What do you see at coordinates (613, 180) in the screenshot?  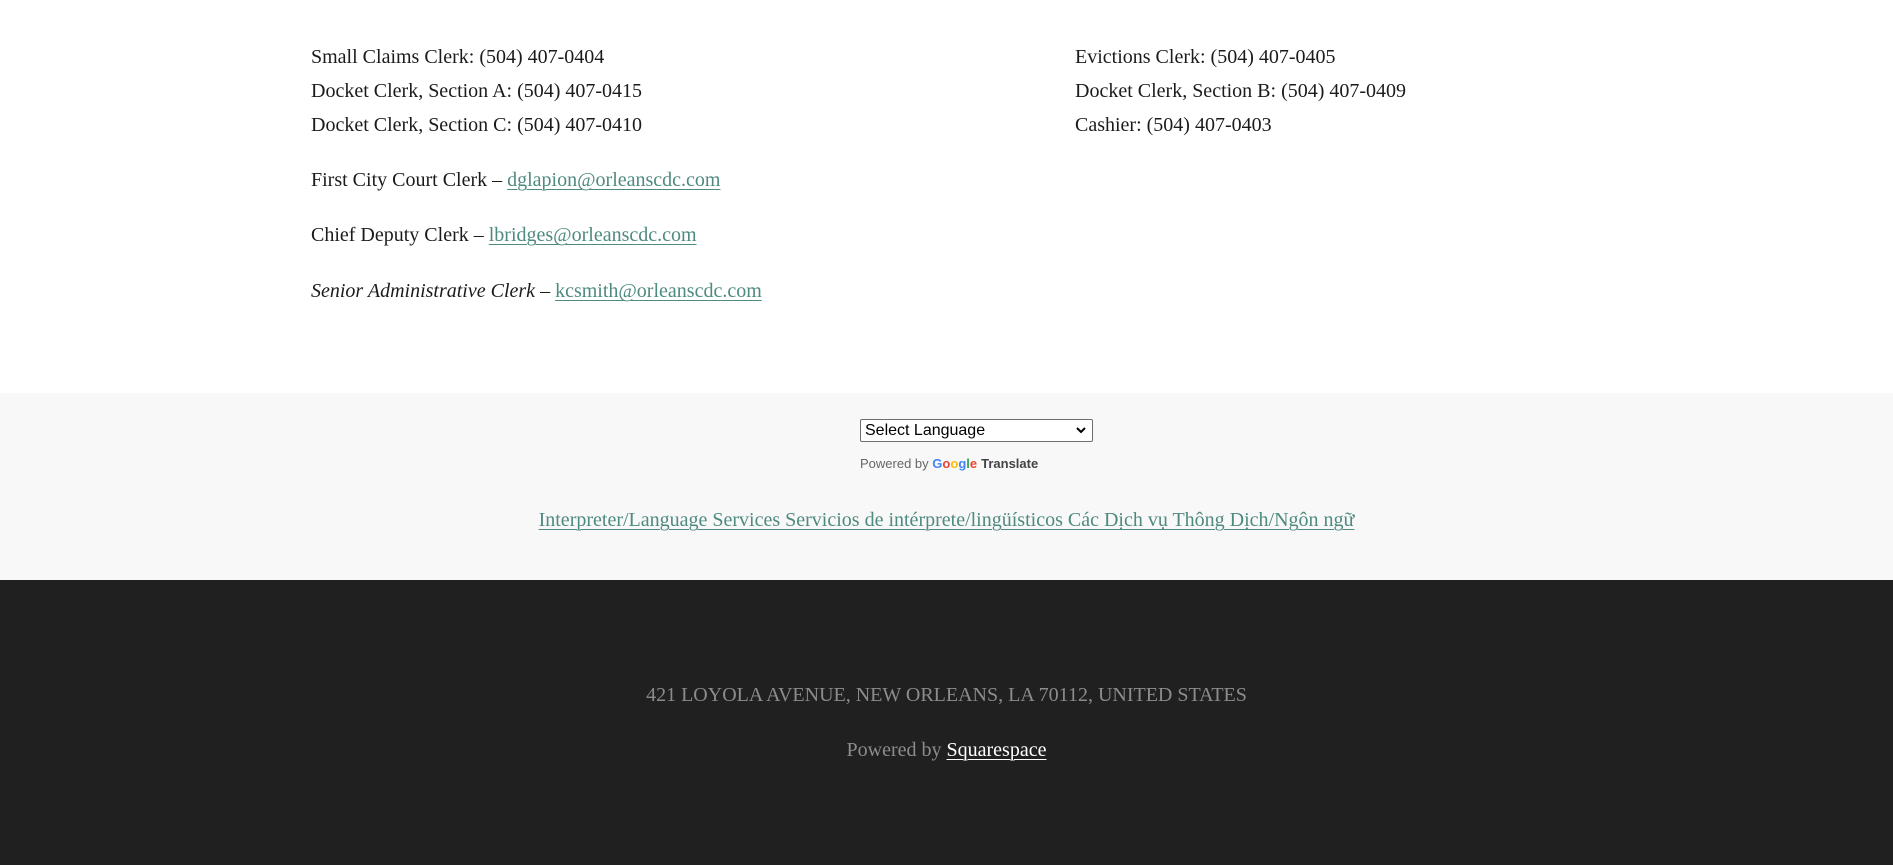 I see `first-city-court-clerk-email-link: dglapion@orleanscdc.com` at bounding box center [613, 180].